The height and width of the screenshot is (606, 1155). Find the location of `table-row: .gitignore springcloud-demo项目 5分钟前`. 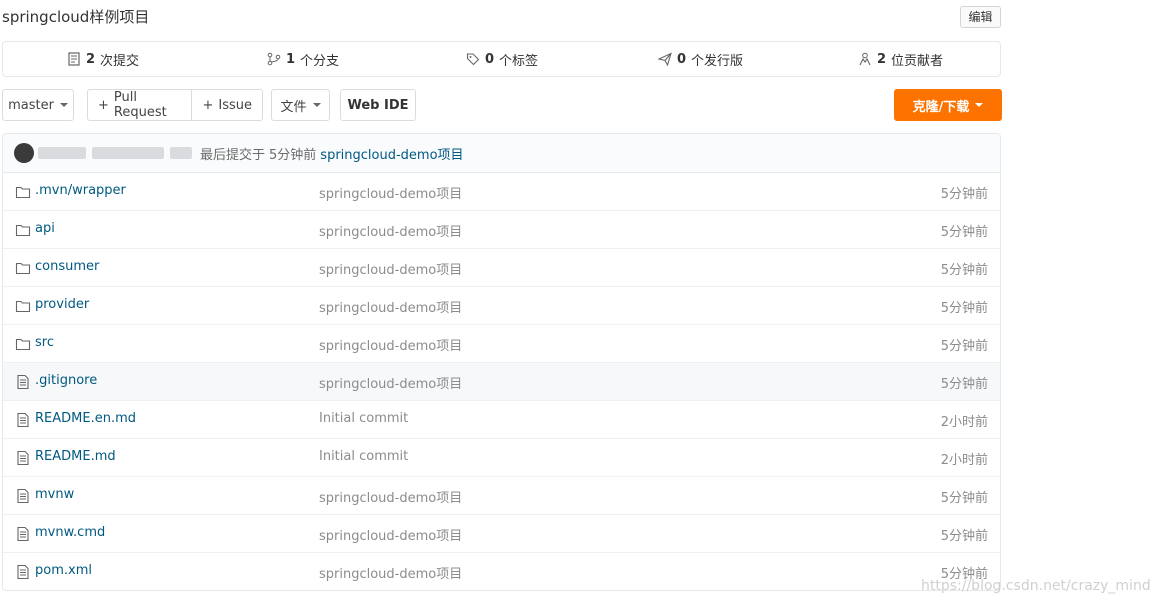

table-row: .gitignore springcloud-demo项目 5分钟前 is located at coordinates (501, 382).